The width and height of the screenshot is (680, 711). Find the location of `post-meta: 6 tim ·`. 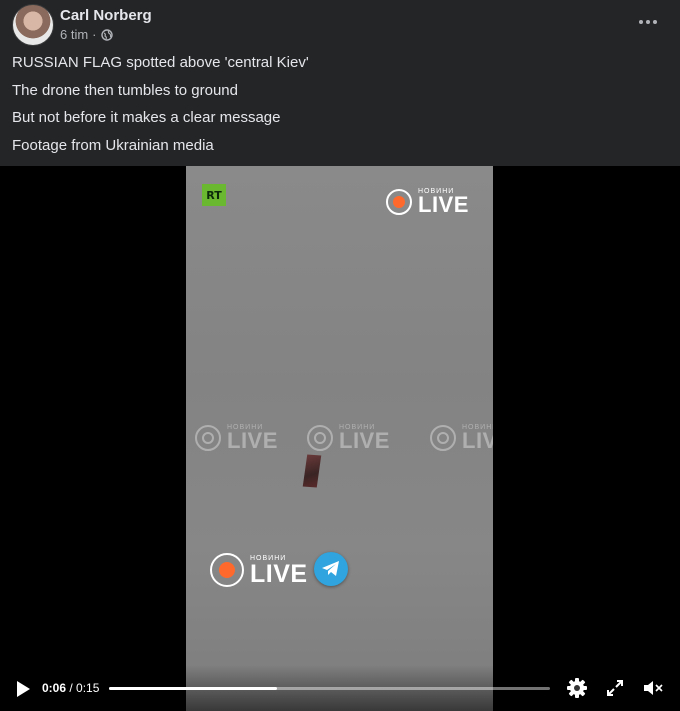

post-meta: 6 tim · is located at coordinates (86, 34).